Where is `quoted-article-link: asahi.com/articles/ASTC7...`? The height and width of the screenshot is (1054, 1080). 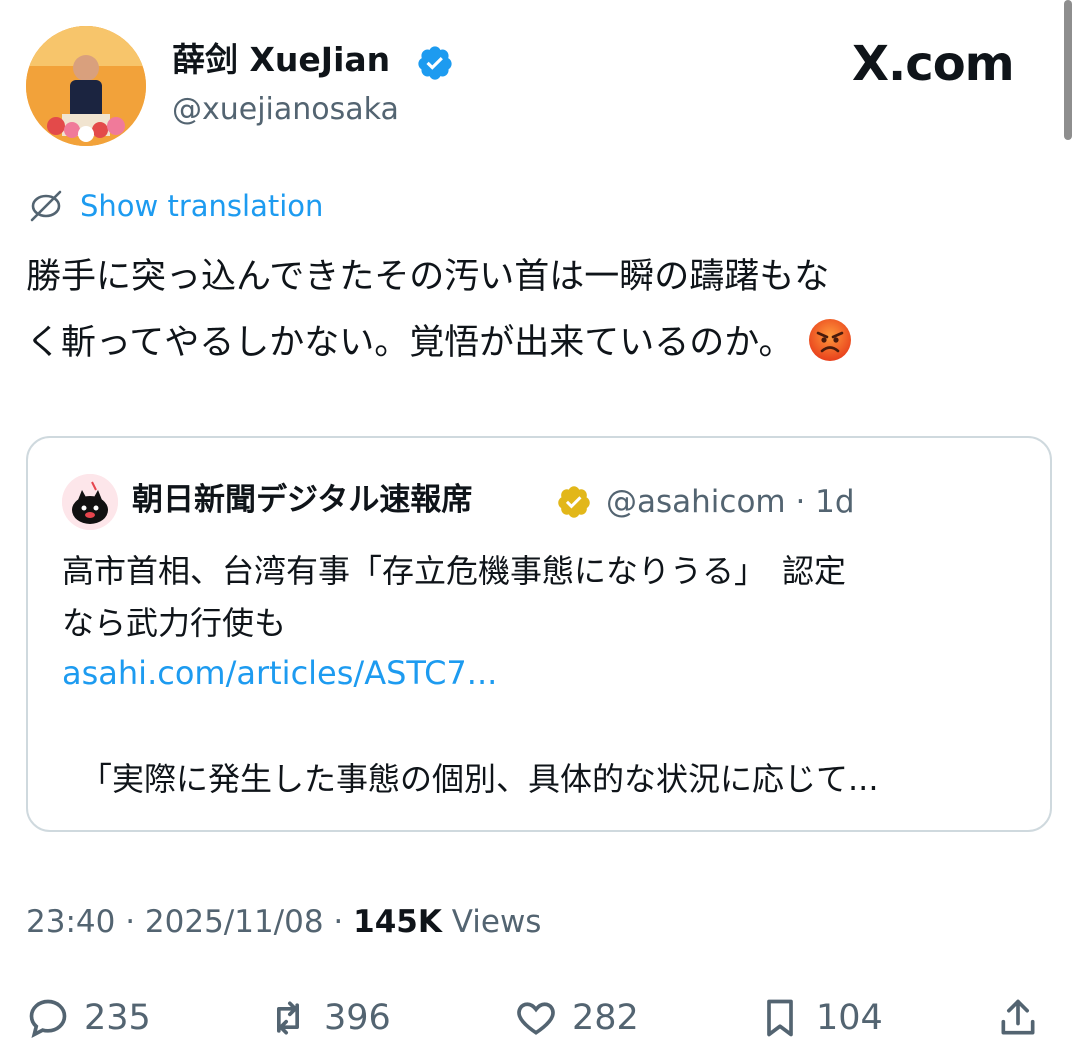 quoted-article-link: asahi.com/articles/ASTC7... is located at coordinates (279, 673).